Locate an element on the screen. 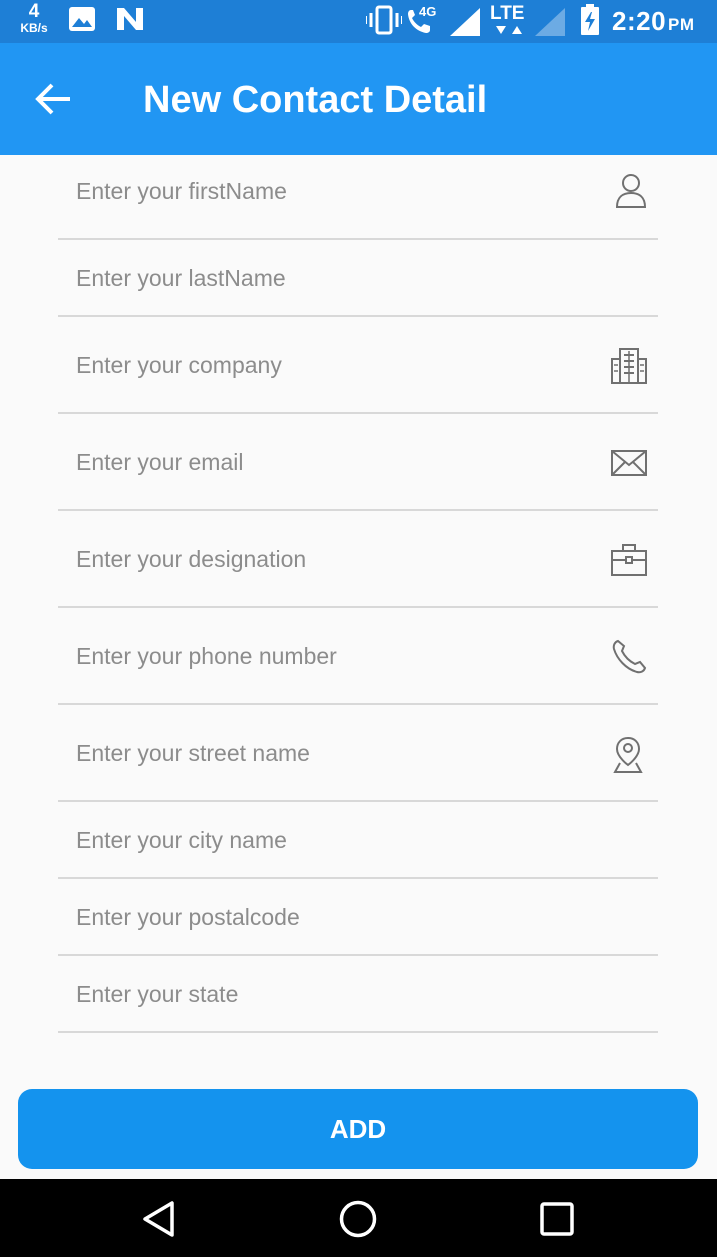 This screenshot has width=717, height=1257. last-name-field: Enter your lastName is located at coordinates (358, 278).